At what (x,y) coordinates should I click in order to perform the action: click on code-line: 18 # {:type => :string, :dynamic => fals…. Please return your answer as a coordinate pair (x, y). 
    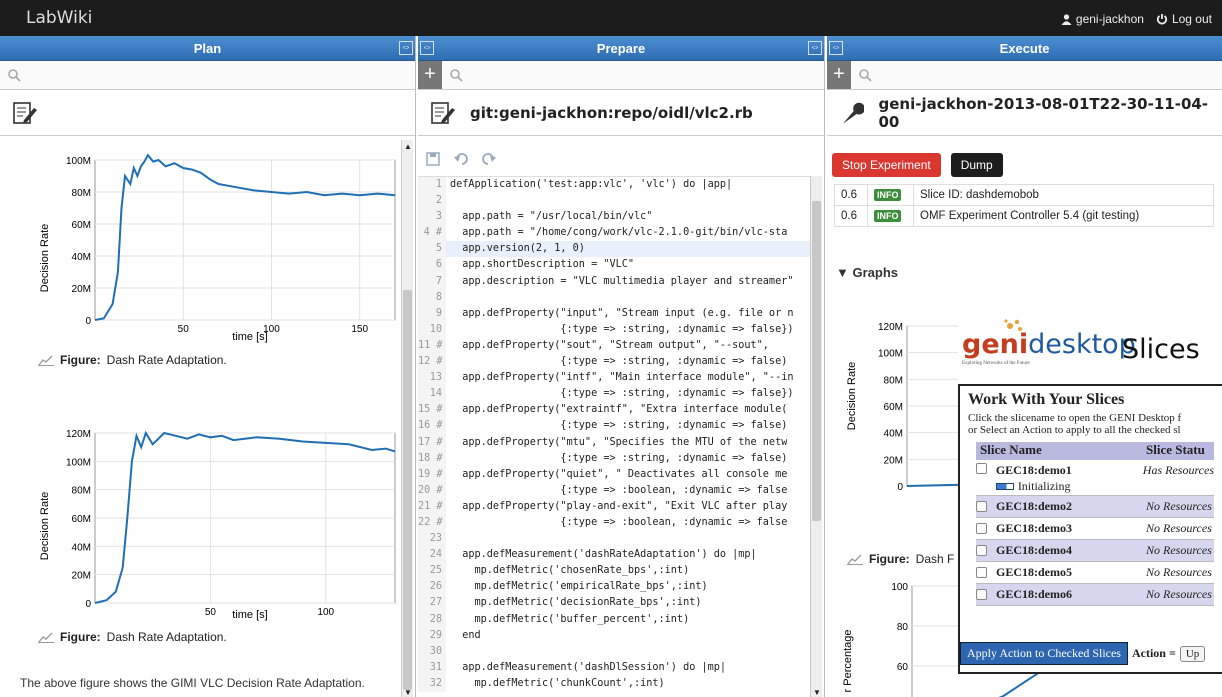
    Looking at the image, I should click on (614, 458).